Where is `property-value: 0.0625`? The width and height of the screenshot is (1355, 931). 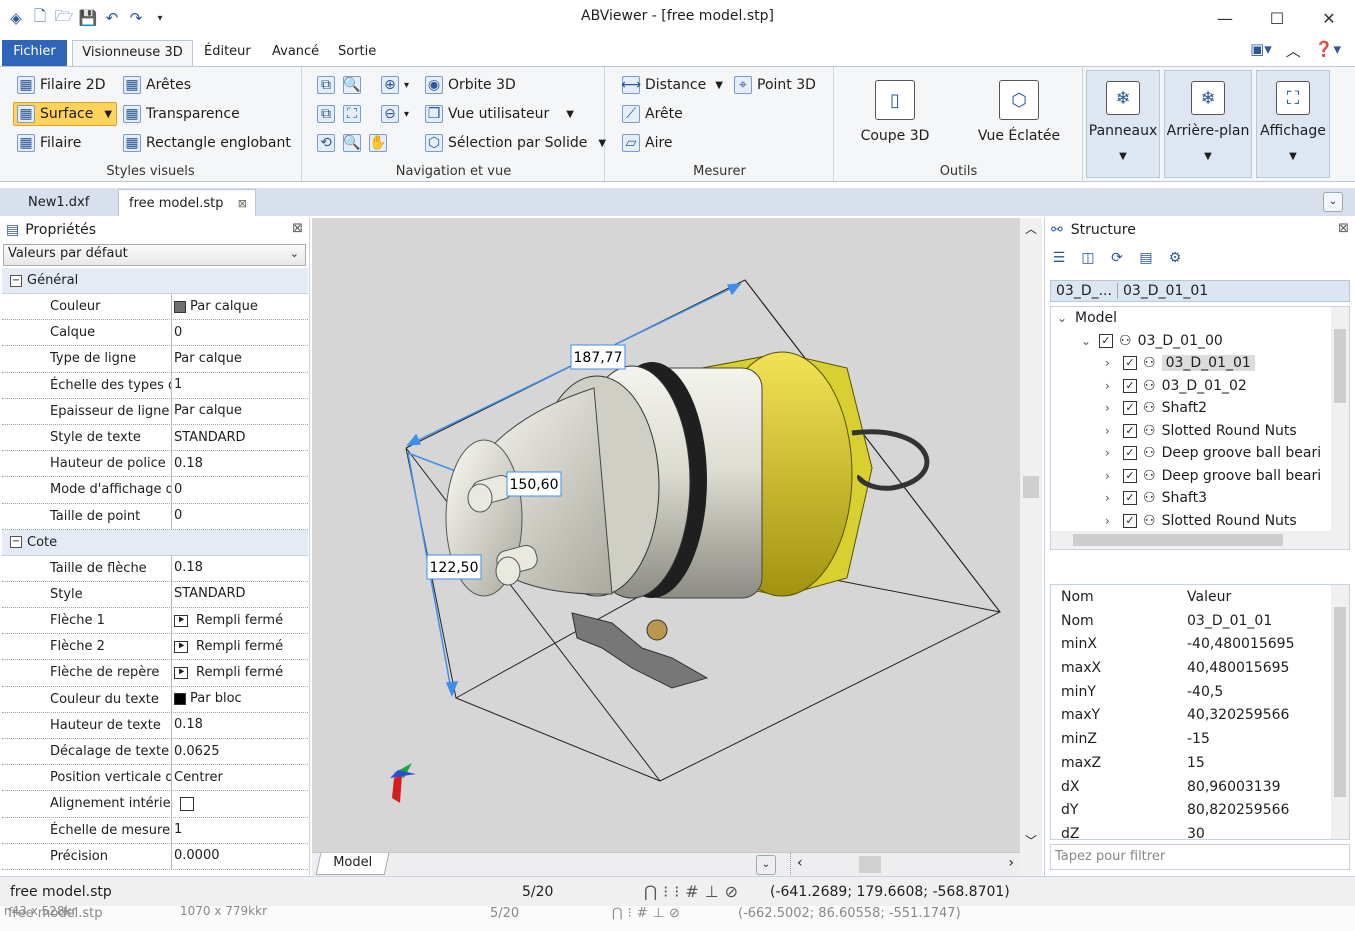
property-value: 0.0625 is located at coordinates (240, 751).